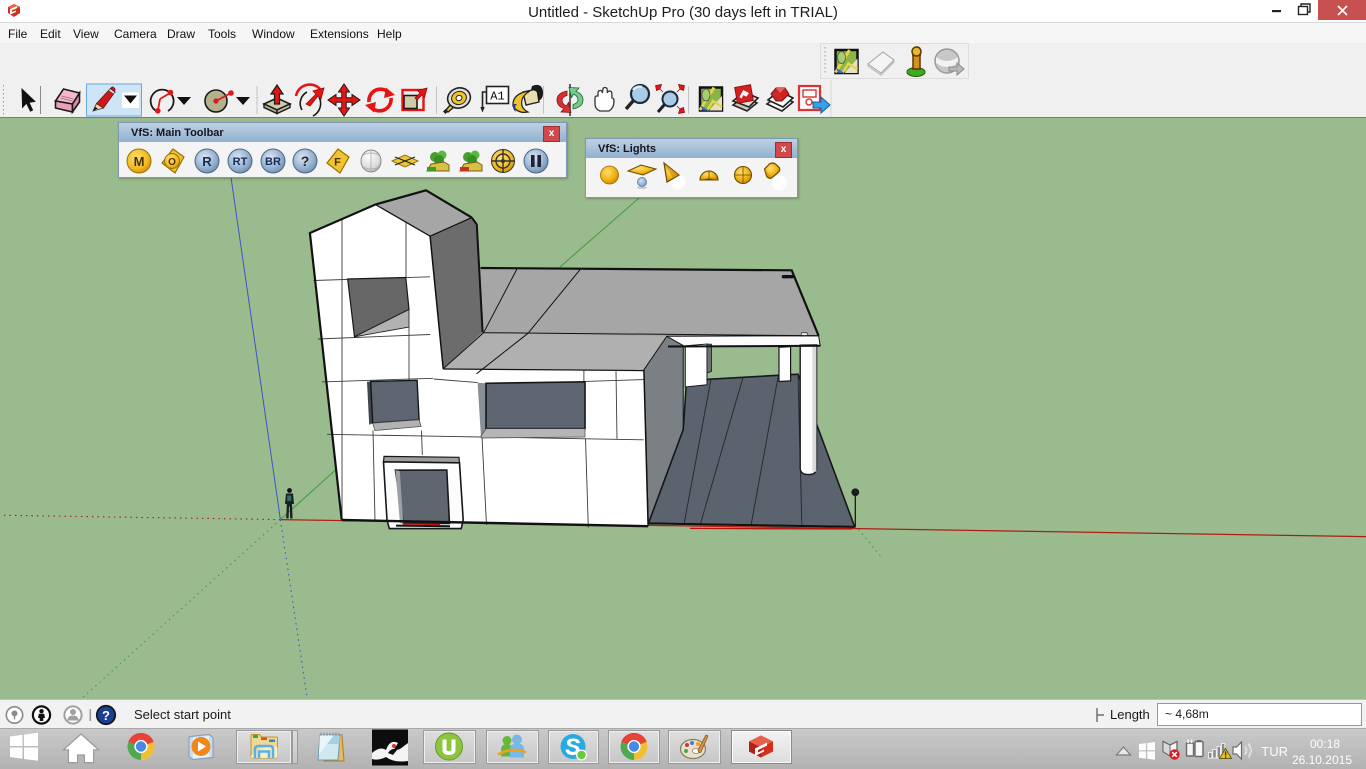 This screenshot has width=1366, height=769. What do you see at coordinates (273, 162) in the screenshot?
I see `svg-text: BR` at bounding box center [273, 162].